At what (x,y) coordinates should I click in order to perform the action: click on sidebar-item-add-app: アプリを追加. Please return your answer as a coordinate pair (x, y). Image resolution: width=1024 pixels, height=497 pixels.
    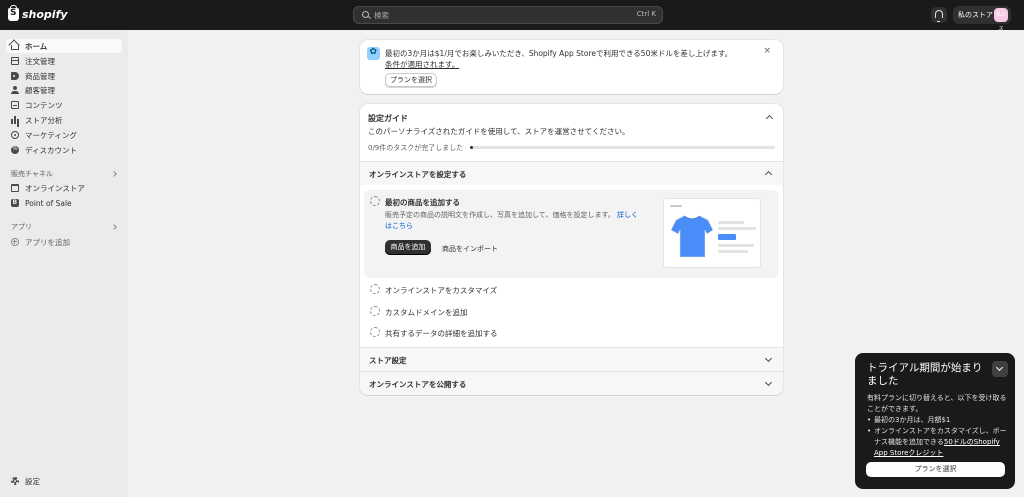
    Looking at the image, I should click on (64, 242).